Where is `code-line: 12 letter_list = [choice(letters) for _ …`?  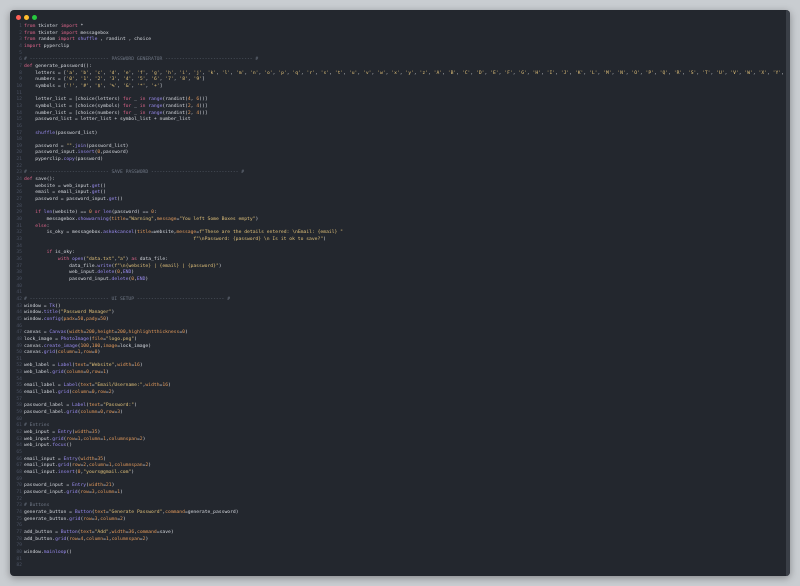 code-line: 12 letter_list = [choice(letters) for _ … is located at coordinates (398, 100).